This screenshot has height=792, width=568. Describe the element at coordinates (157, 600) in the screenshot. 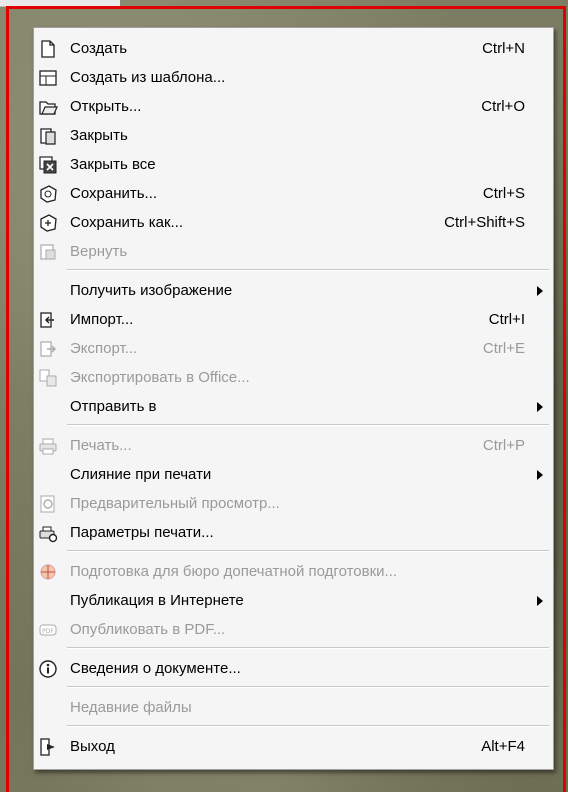

I see `menu-item-label: Публикация в Интернете` at that location.